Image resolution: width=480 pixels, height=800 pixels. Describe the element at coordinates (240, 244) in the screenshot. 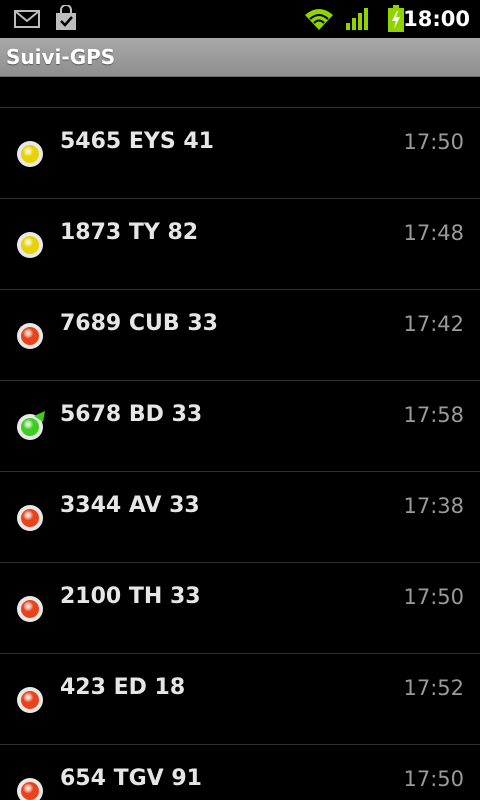

I see `list-item: 1873 TY 82 17:48` at that location.